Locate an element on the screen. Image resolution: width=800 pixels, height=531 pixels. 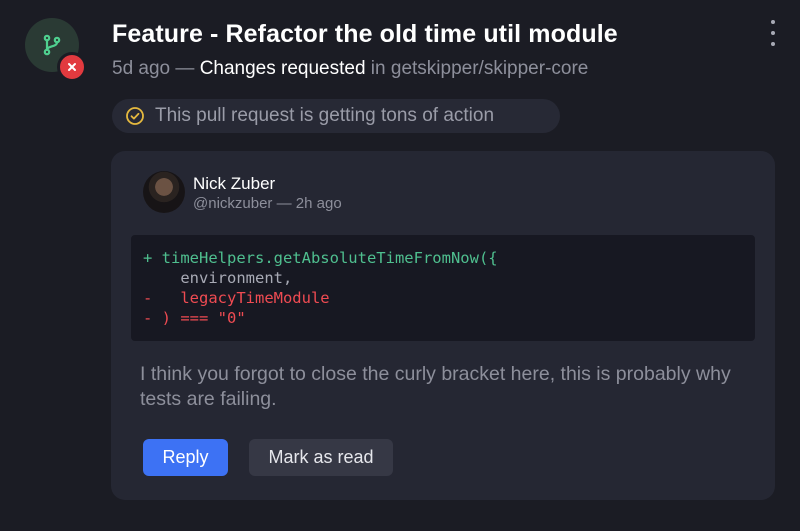
more-options-button is located at coordinates (773, 33).